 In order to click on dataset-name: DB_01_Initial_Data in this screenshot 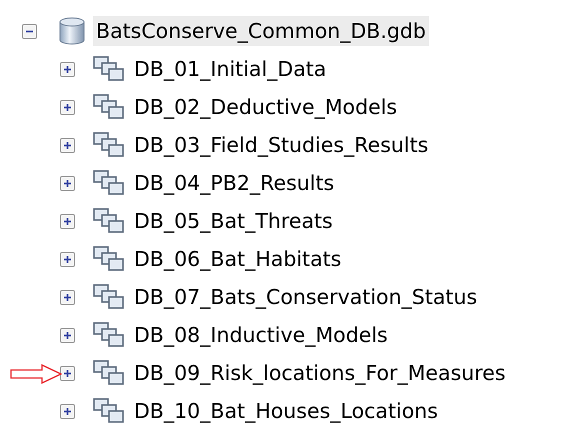, I will do `click(230, 69)`.